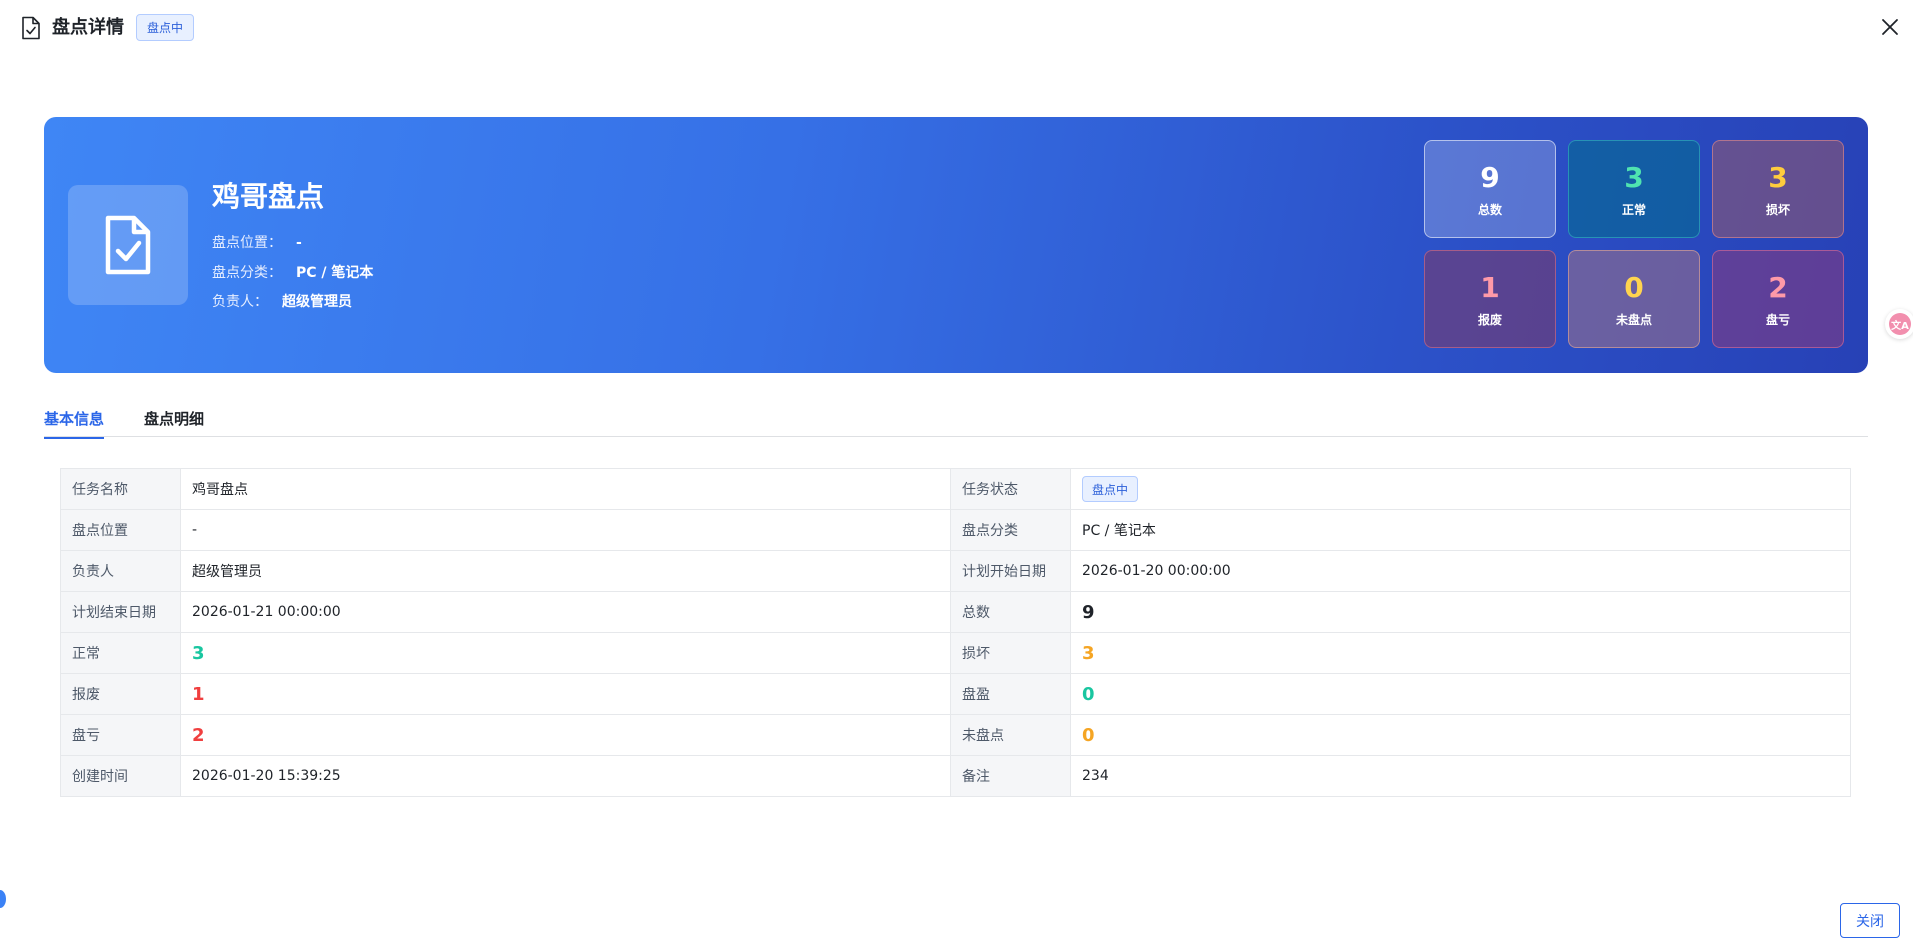 This screenshot has height=950, width=1913. What do you see at coordinates (1460, 530) in the screenshot?
I see `field-value: PC / 笔记本` at bounding box center [1460, 530].